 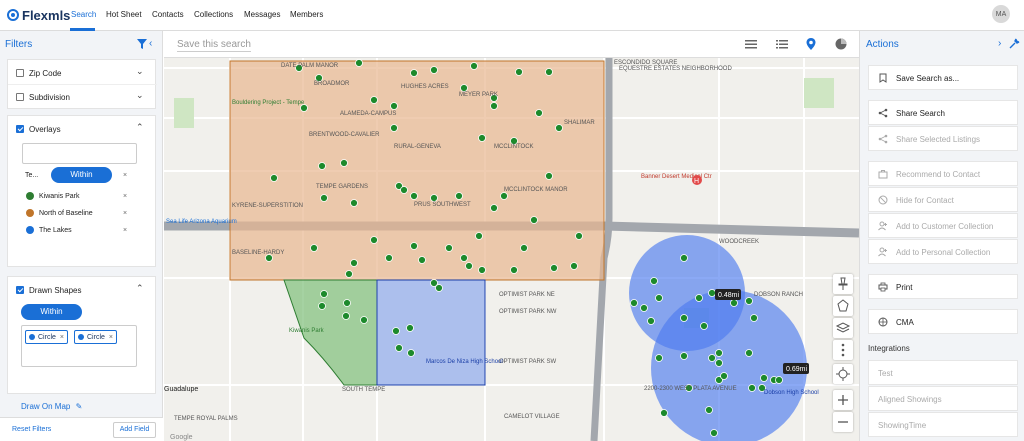 I want to click on overlay-item-kiwanis-park: Kiwanis Park, so click(x=59, y=196).